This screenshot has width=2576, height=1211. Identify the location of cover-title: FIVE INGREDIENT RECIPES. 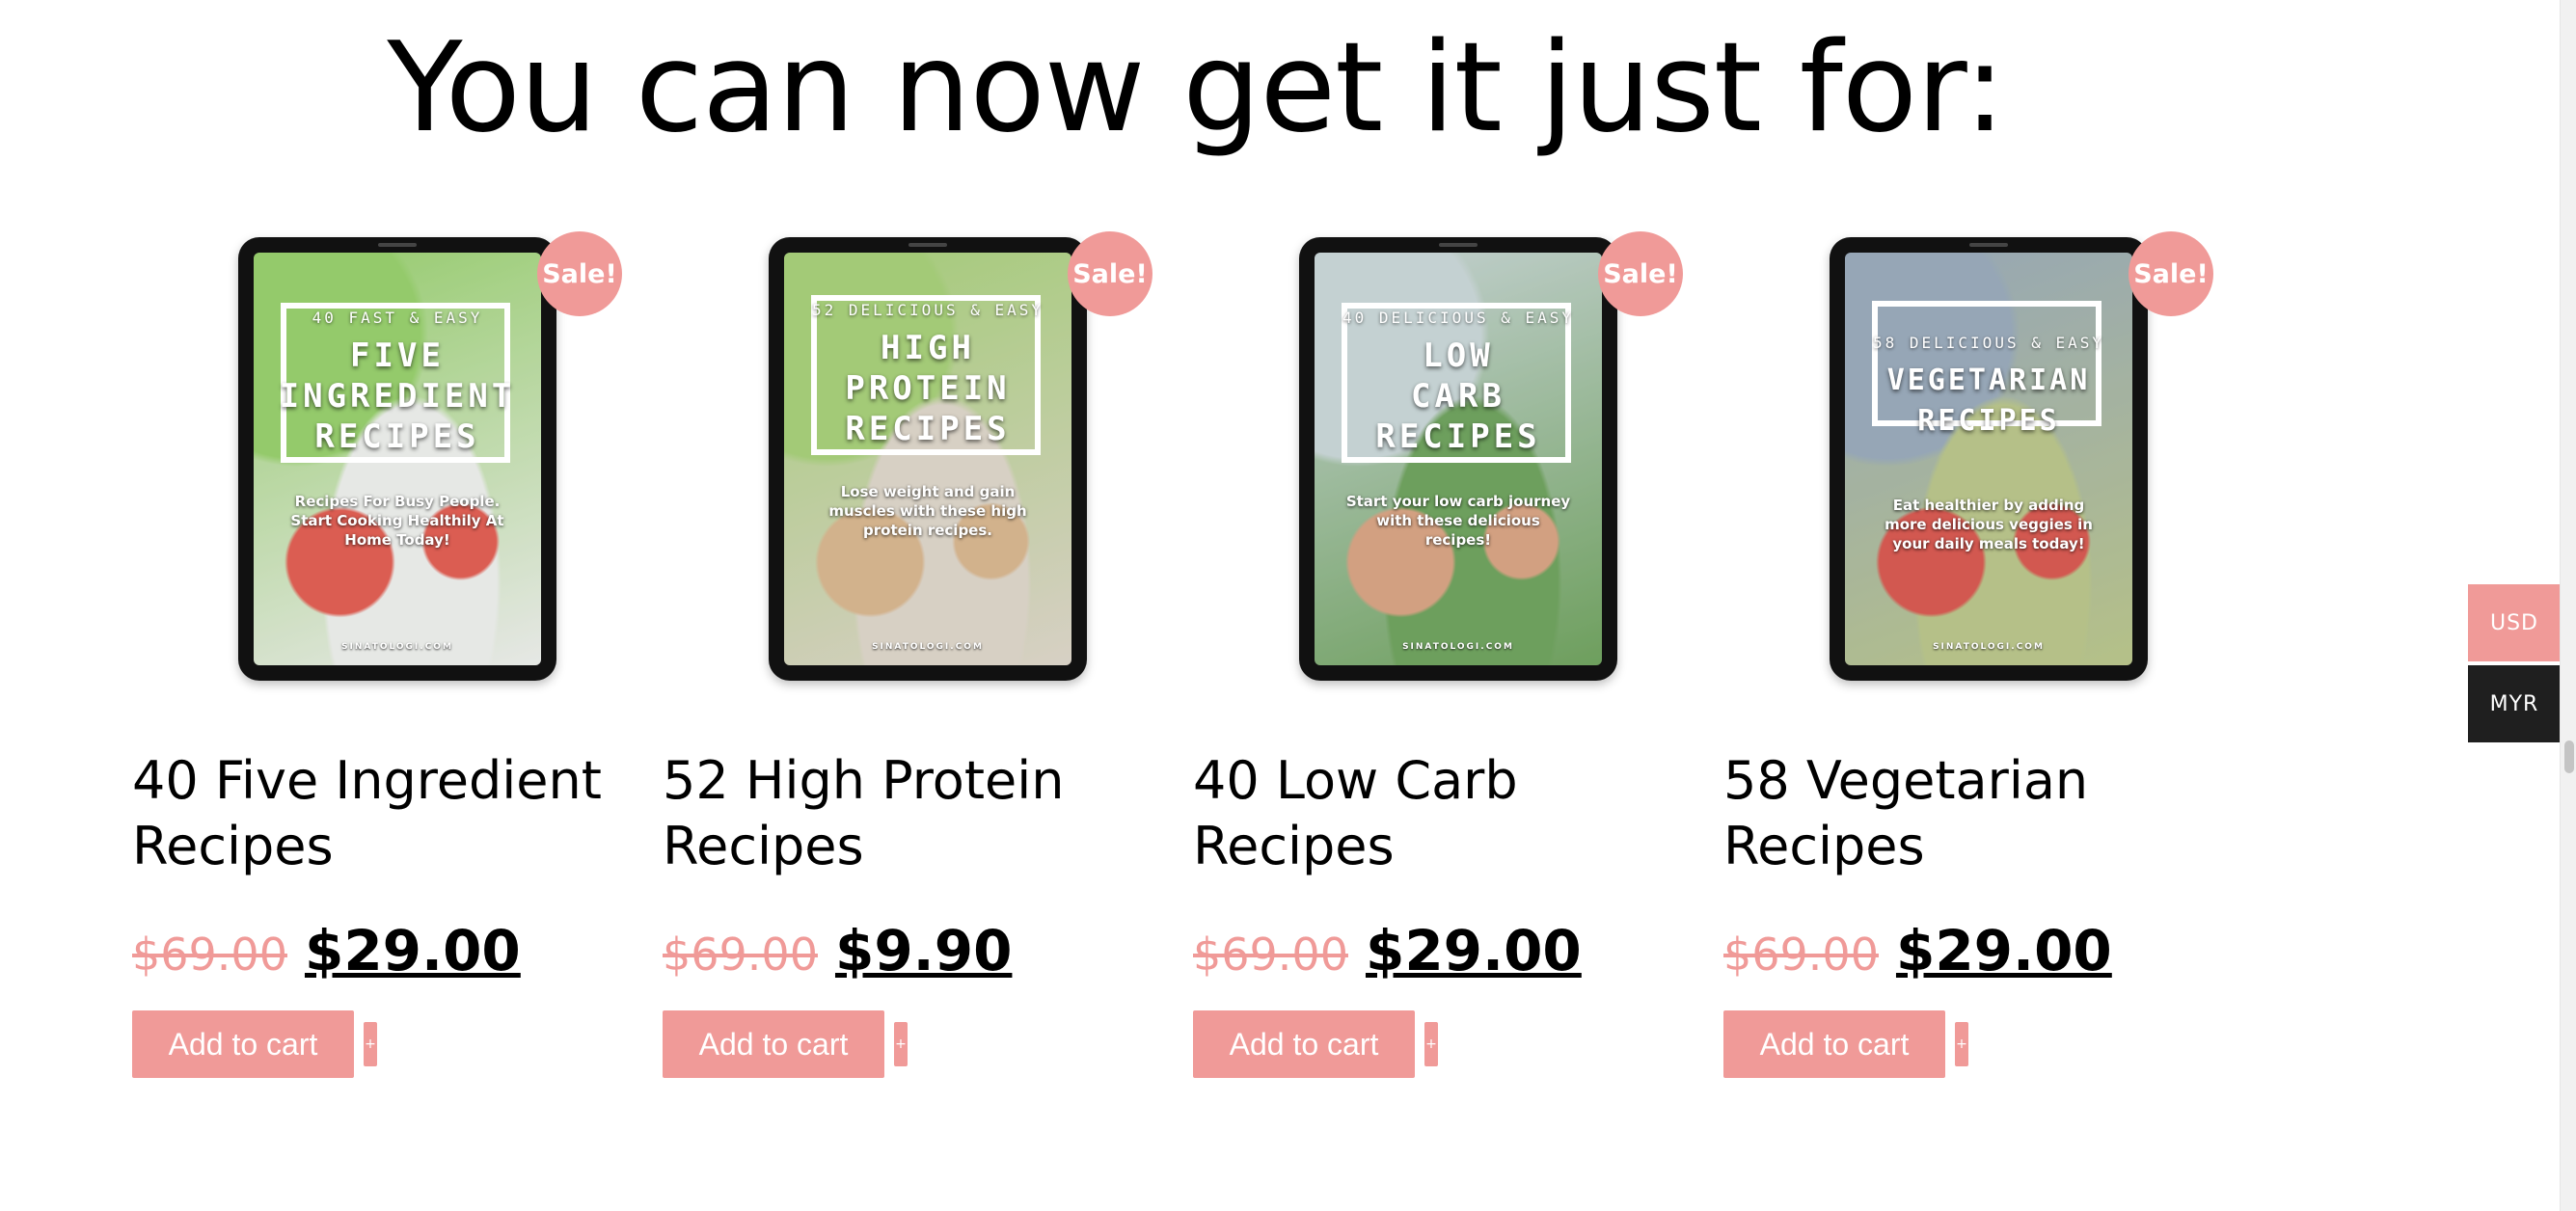
(397, 396).